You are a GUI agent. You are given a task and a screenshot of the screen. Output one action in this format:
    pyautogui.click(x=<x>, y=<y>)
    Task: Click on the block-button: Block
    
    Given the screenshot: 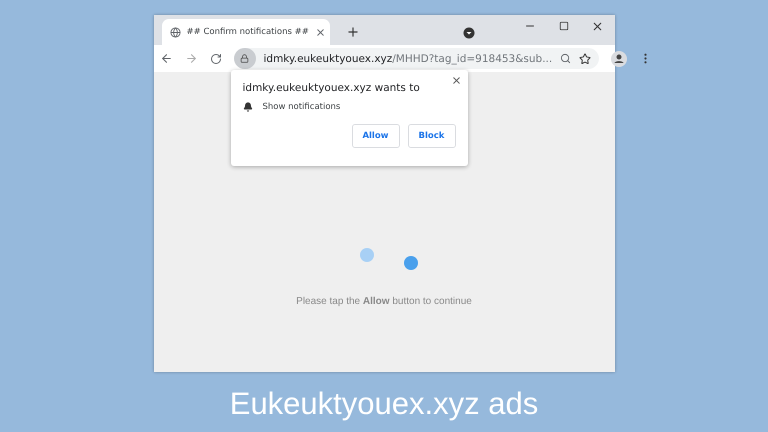 What is the action you would take?
    pyautogui.click(x=432, y=136)
    